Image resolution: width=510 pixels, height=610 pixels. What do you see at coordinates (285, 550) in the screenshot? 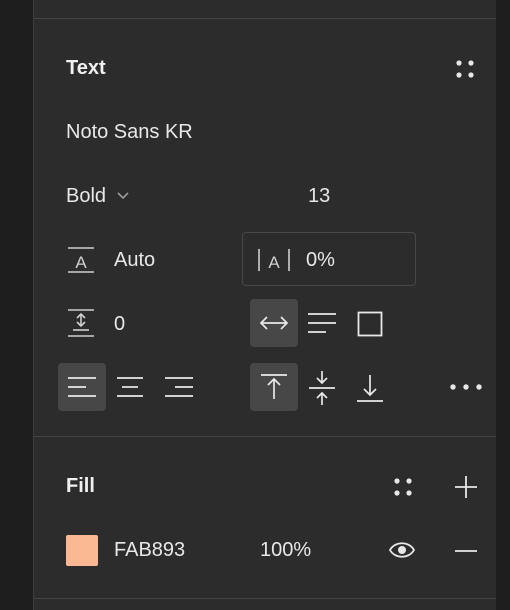
I see `fill-opacity-input: 100%` at bounding box center [285, 550].